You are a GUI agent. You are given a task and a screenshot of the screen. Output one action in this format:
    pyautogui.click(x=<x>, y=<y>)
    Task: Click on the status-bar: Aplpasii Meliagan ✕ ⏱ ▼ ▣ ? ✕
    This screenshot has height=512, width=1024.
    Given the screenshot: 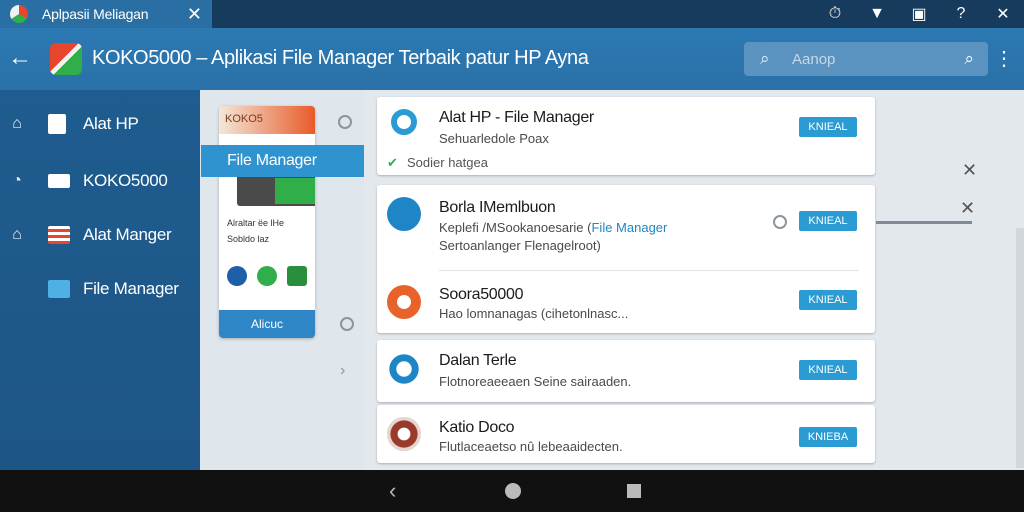 What is the action you would take?
    pyautogui.click(x=512, y=14)
    